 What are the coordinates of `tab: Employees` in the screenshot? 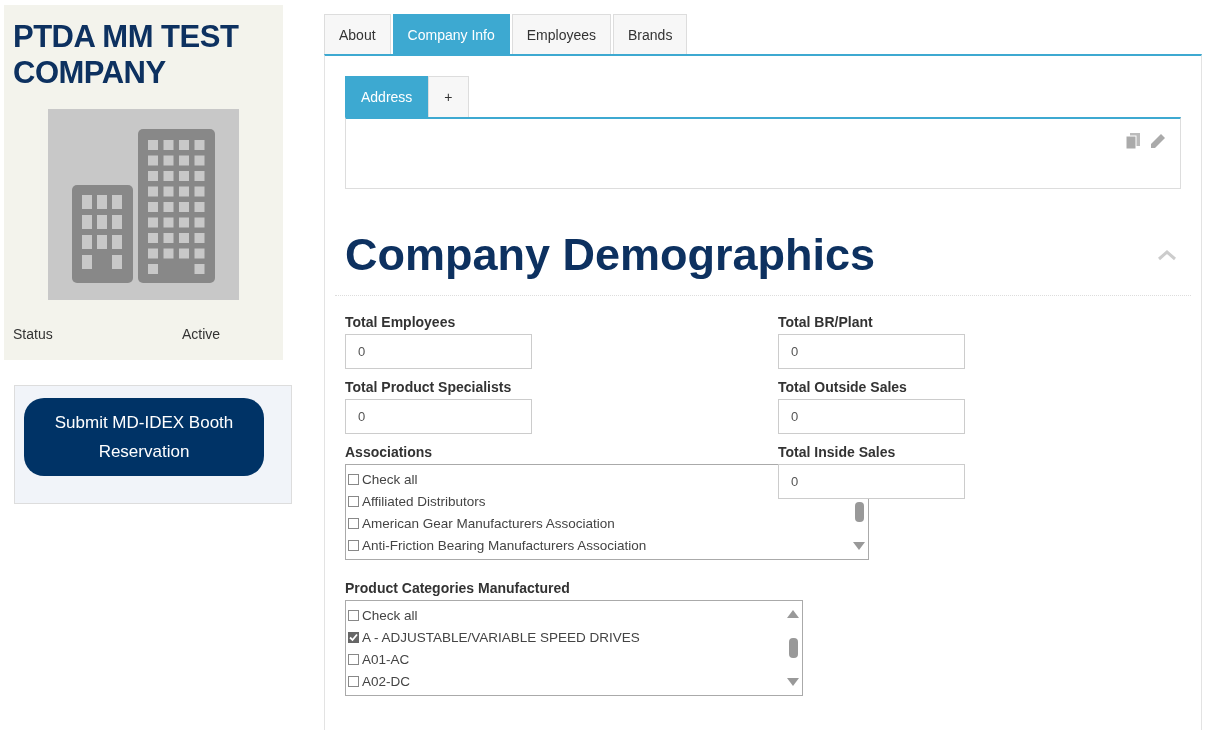 It's located at (561, 34).